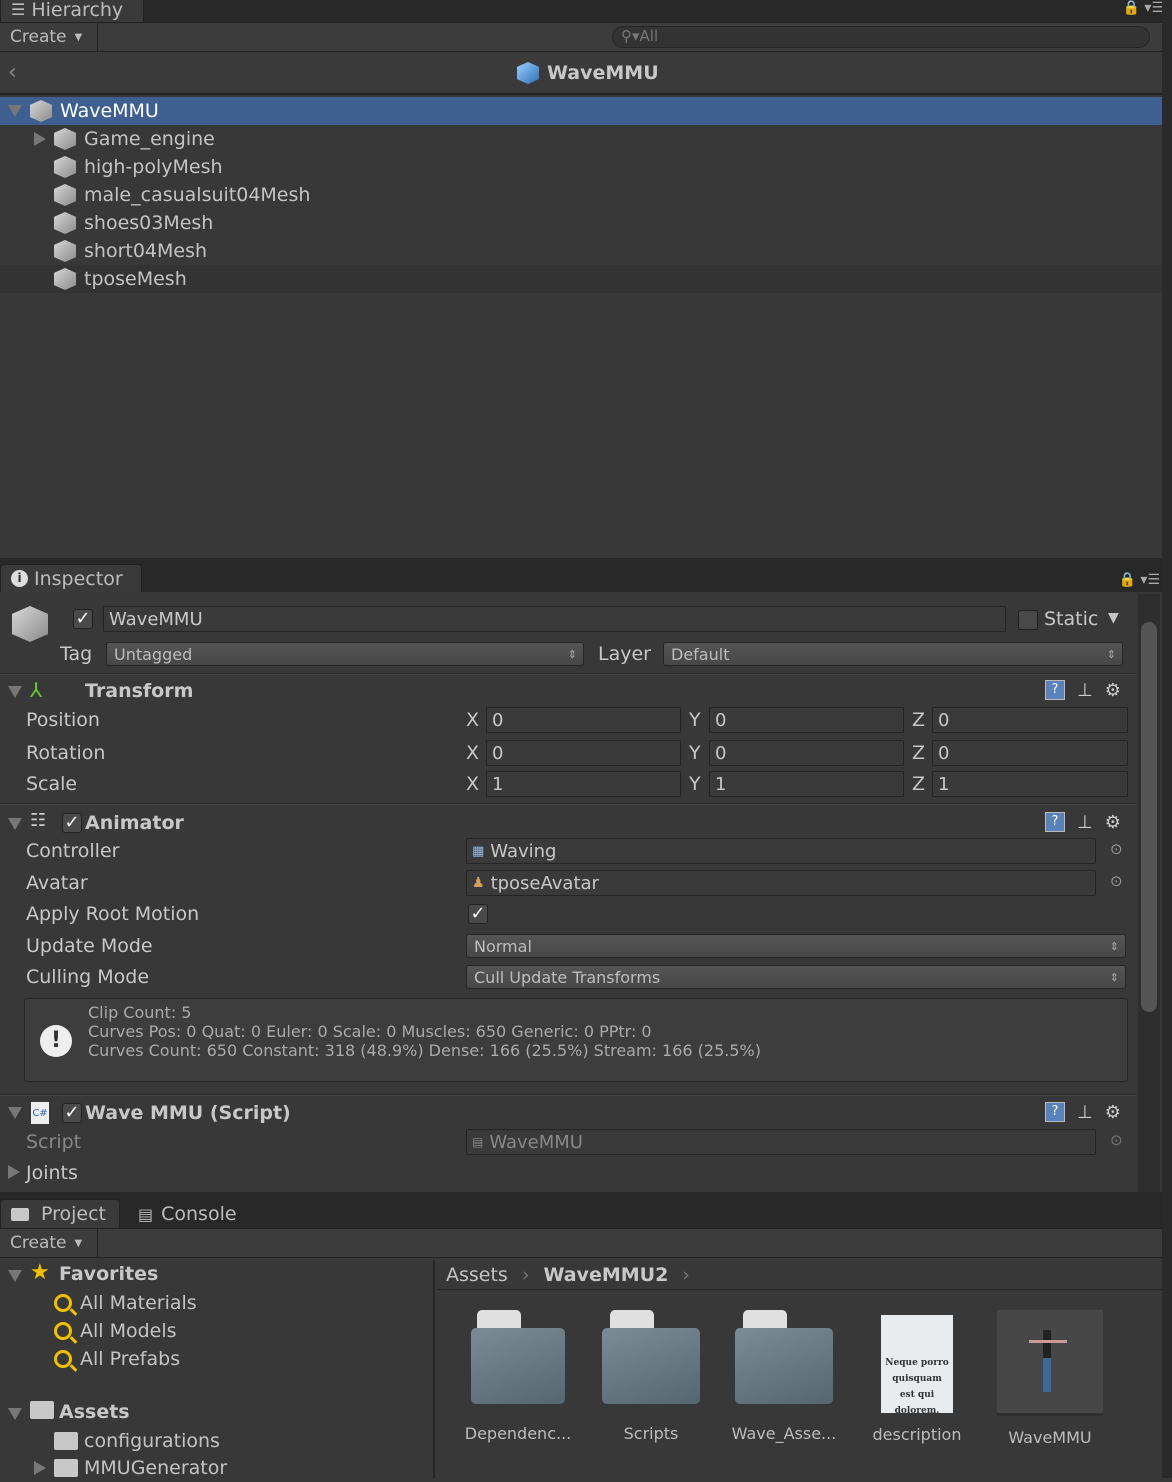  Describe the element at coordinates (554, 619) in the screenshot. I see `name-field: WaveMMU` at that location.